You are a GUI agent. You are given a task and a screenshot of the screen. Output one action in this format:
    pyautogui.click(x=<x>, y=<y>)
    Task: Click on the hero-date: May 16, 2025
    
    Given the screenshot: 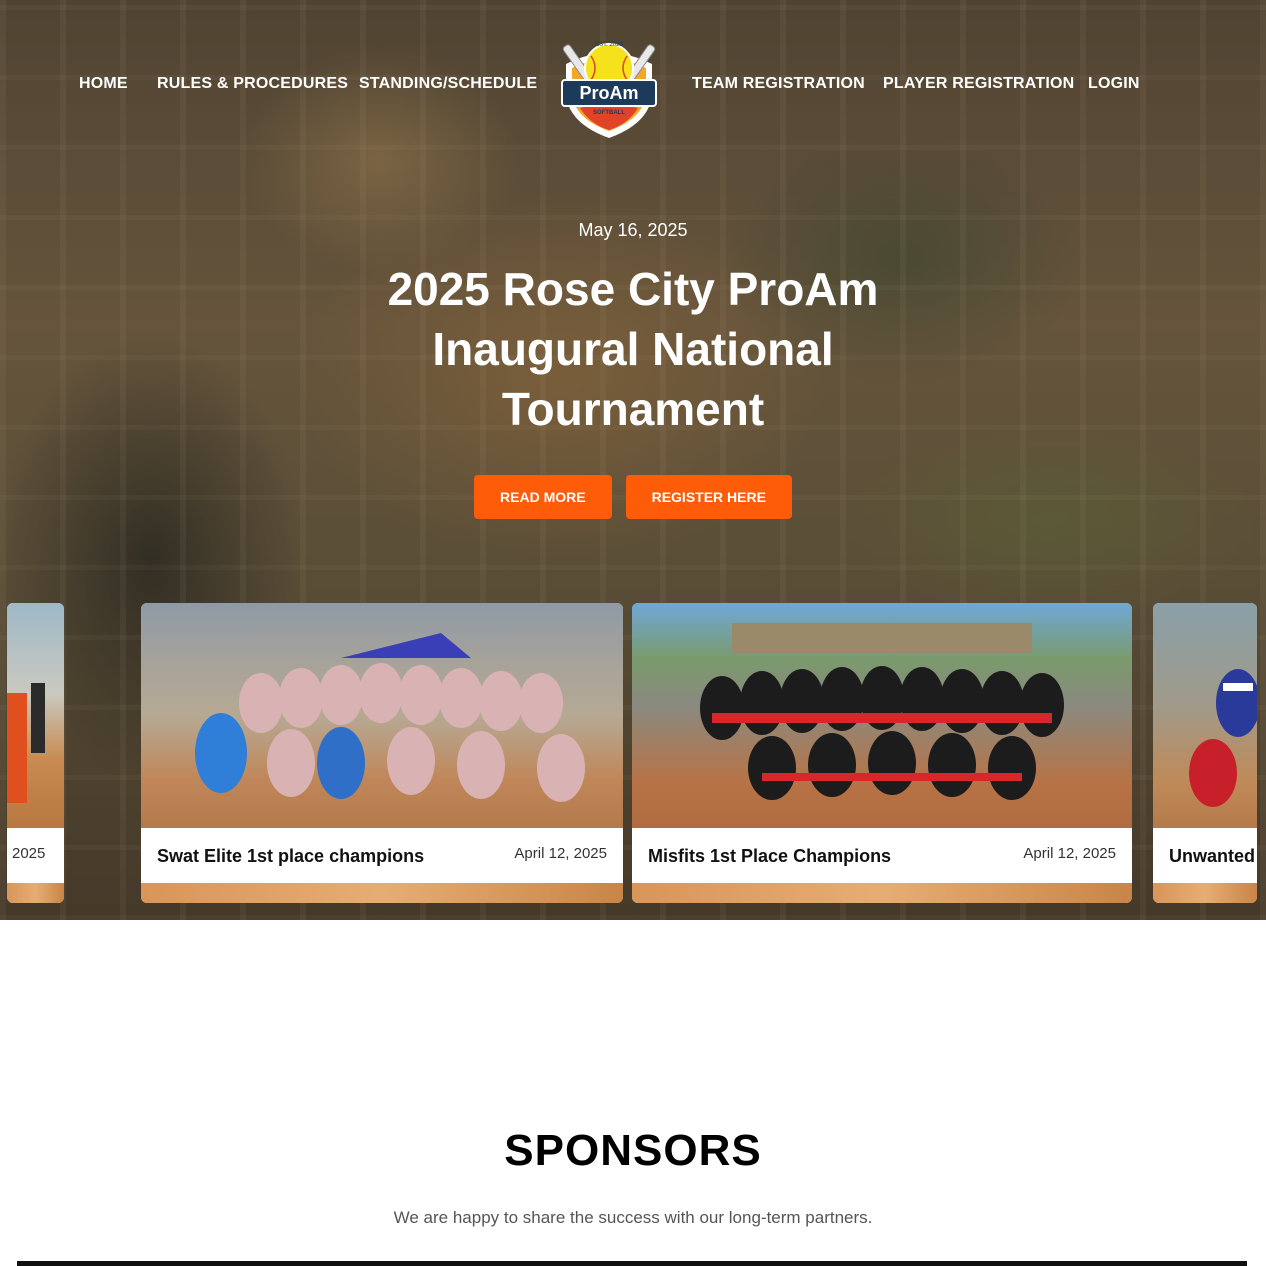 What is the action you would take?
    pyautogui.click(x=633, y=230)
    